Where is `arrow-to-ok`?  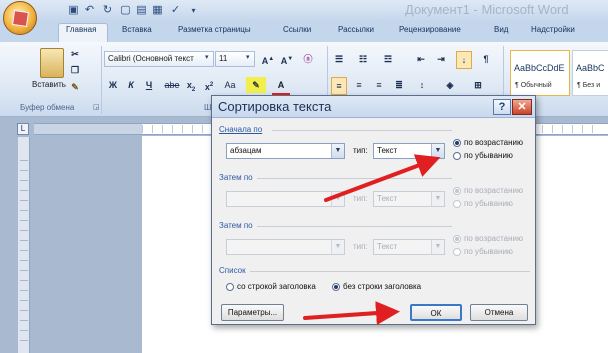
arrow-to-ok is located at coordinates (351, 313).